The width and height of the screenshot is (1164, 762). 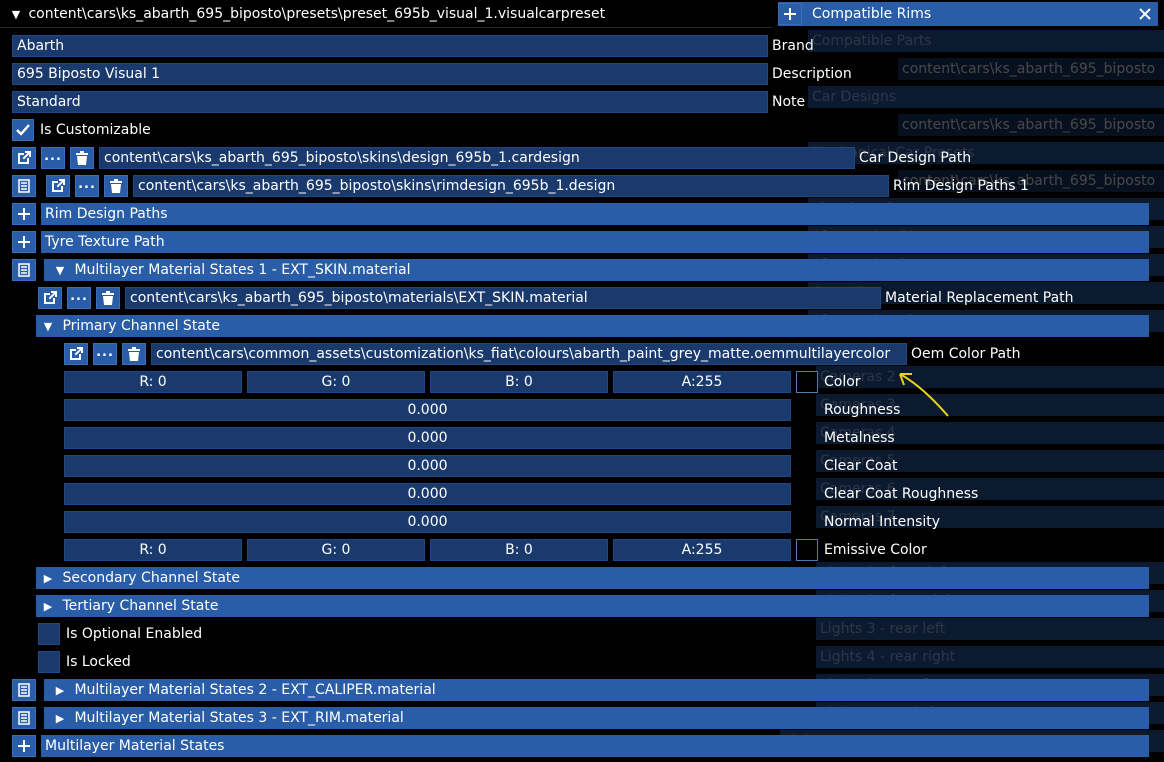 I want to click on list-mls2-button, so click(x=24, y=690).